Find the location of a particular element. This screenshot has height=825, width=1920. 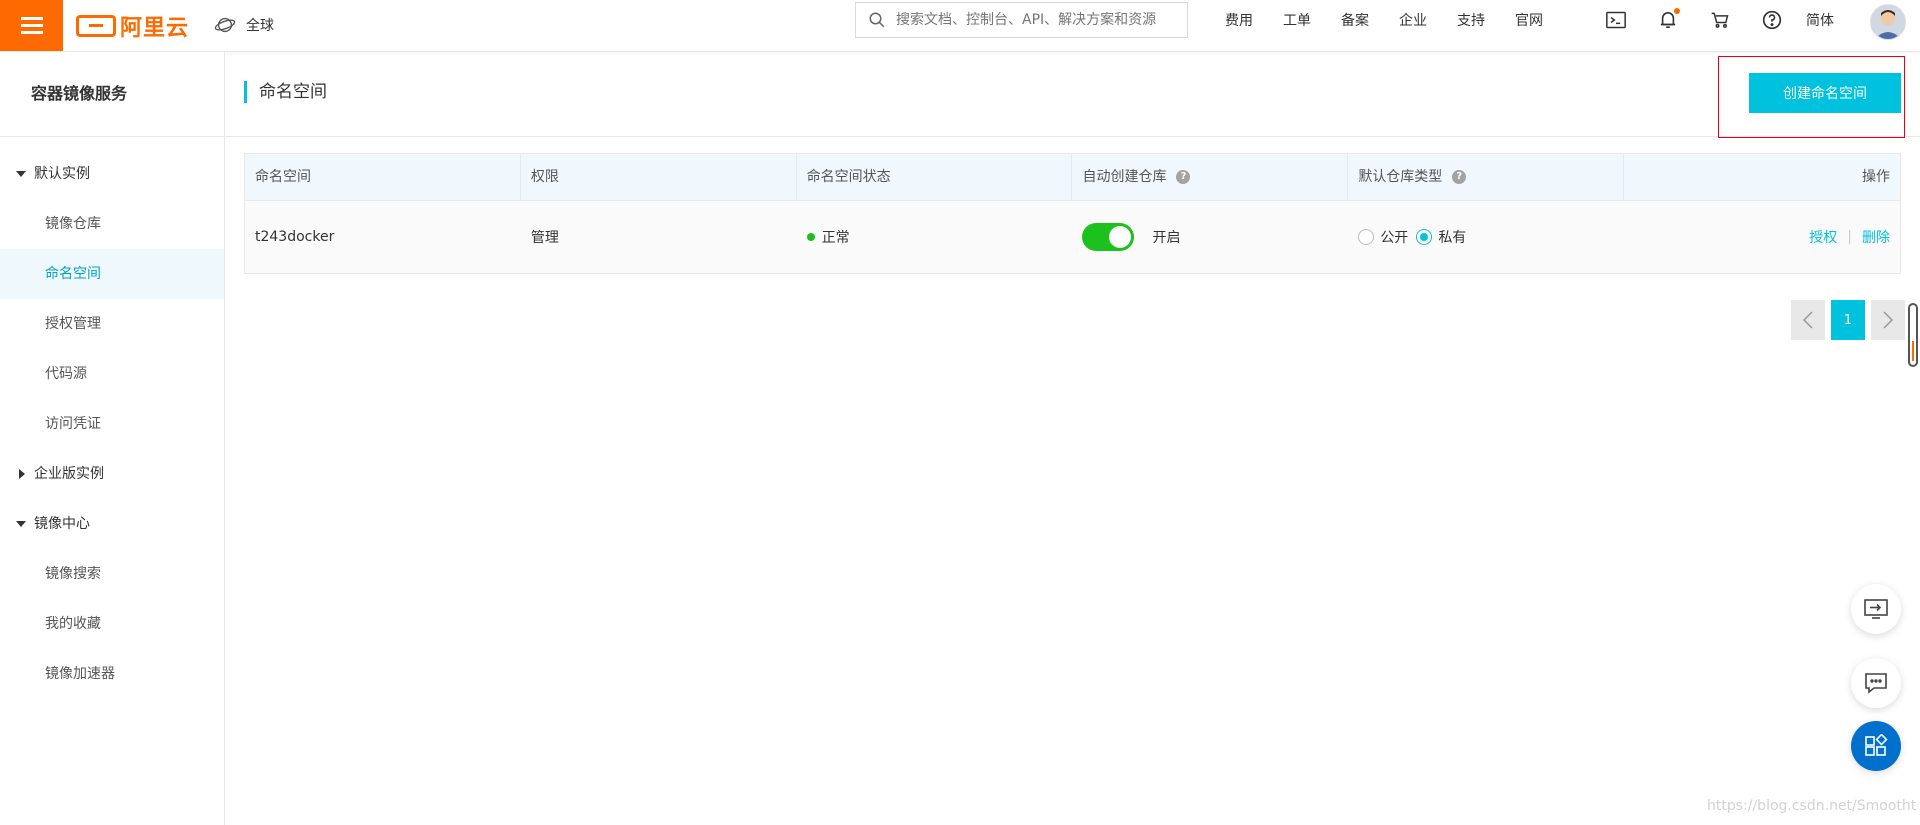

sidebar-group-enterprise-instance: 企业版实例 is located at coordinates (112, 474).